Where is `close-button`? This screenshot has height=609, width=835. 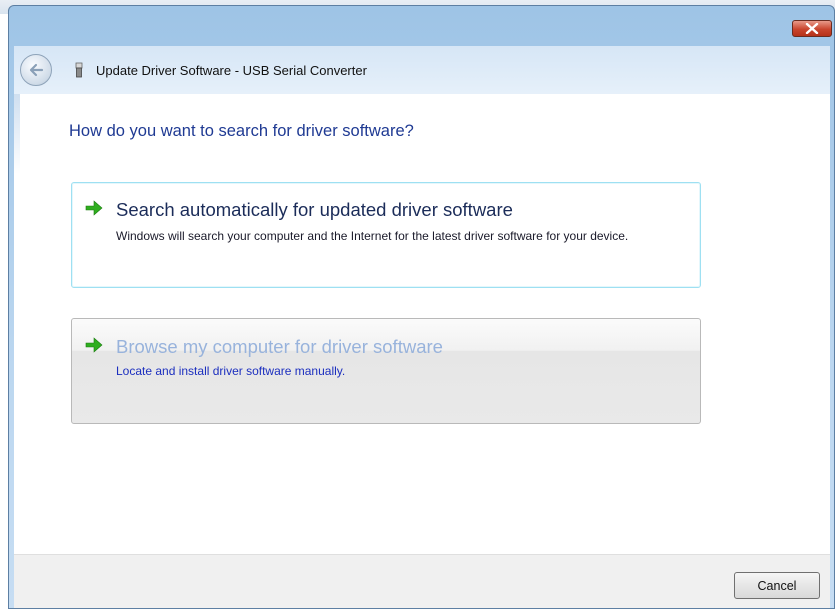
close-button is located at coordinates (812, 28).